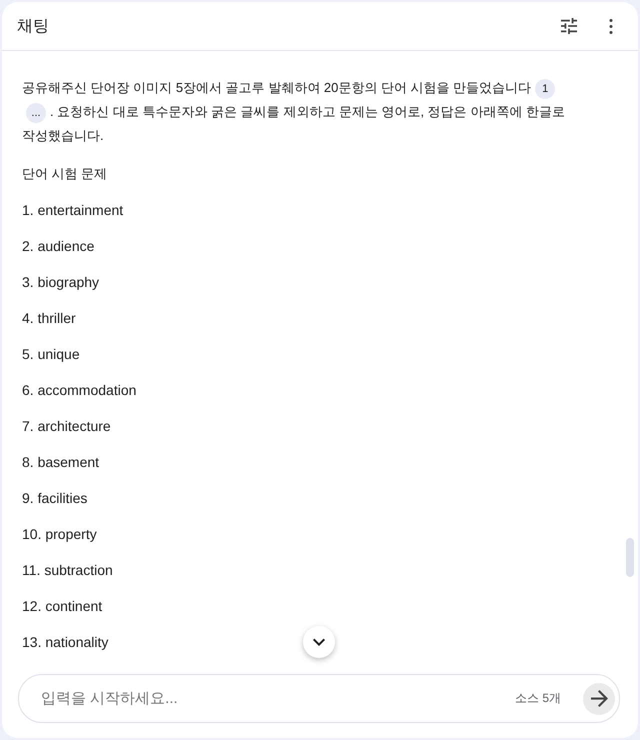  Describe the element at coordinates (33, 26) in the screenshot. I see `panel-title: 채팅` at that location.